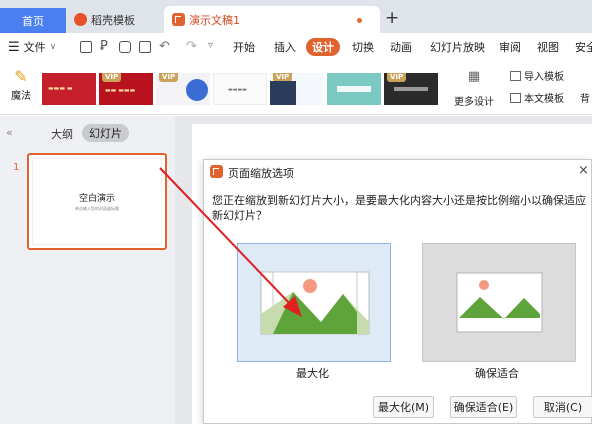 The width and height of the screenshot is (592, 424). What do you see at coordinates (272, 19) in the screenshot?
I see `tab-document: 演示文稿1` at bounding box center [272, 19].